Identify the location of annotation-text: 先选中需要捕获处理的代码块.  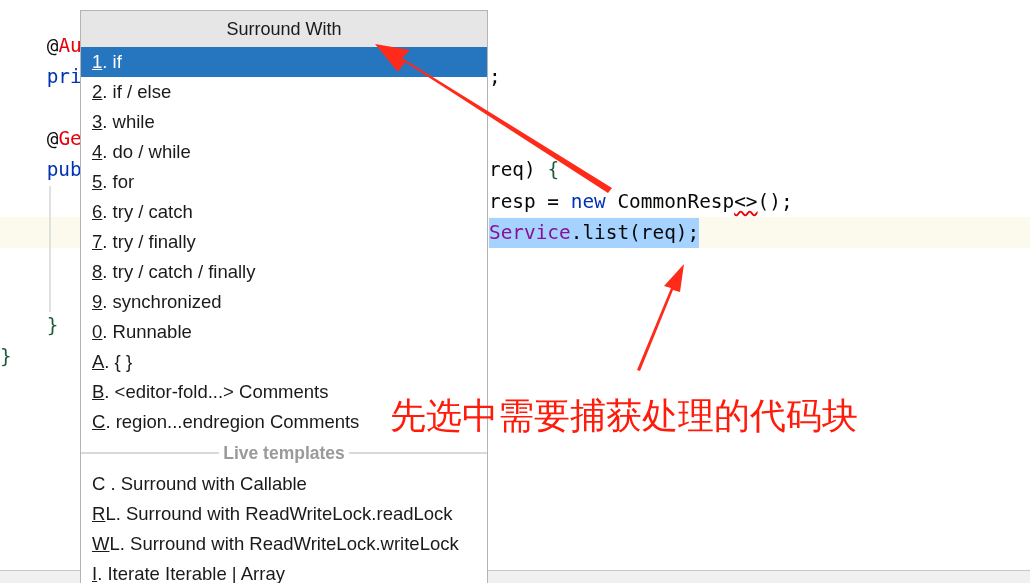
(624, 416).